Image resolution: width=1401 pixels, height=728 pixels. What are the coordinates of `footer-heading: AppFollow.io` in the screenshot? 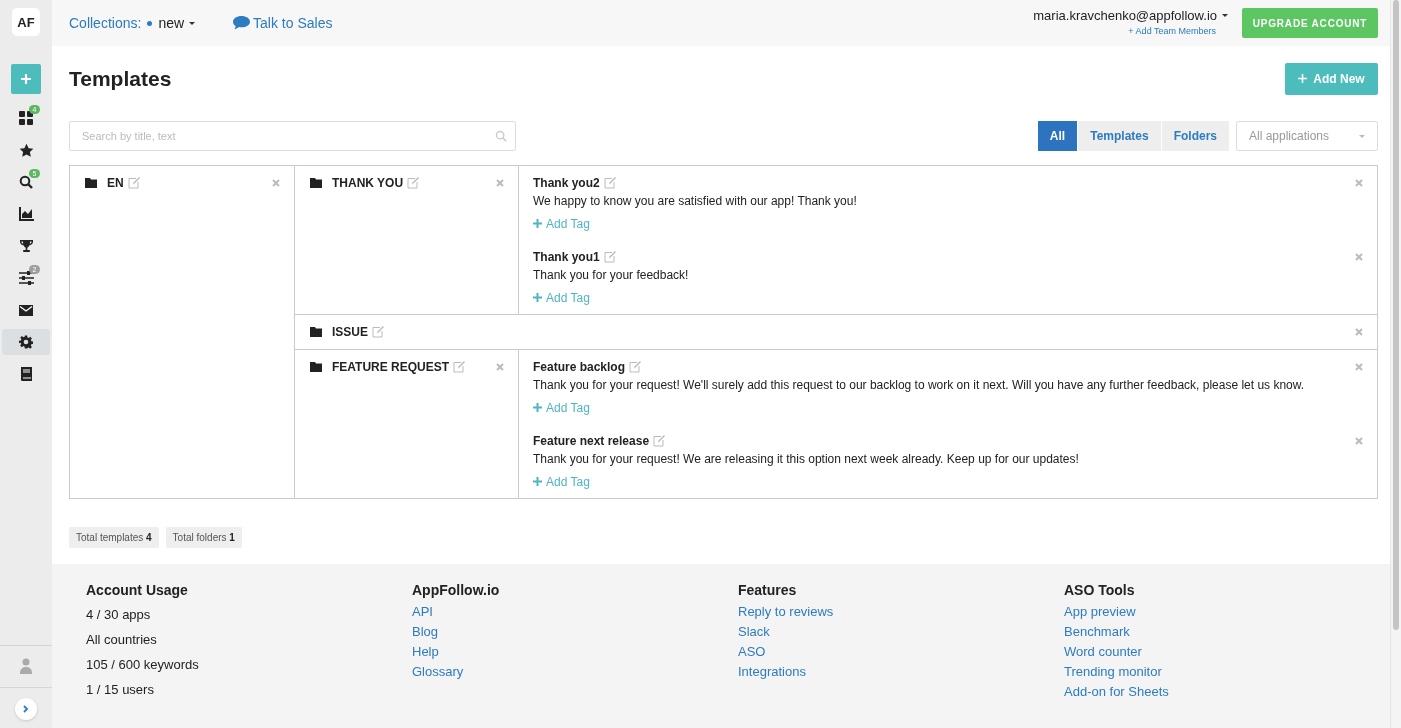 It's located at (456, 590).